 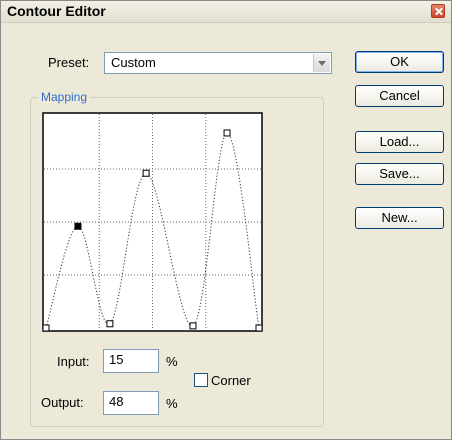 I want to click on selected-curve-point, so click(x=78, y=226).